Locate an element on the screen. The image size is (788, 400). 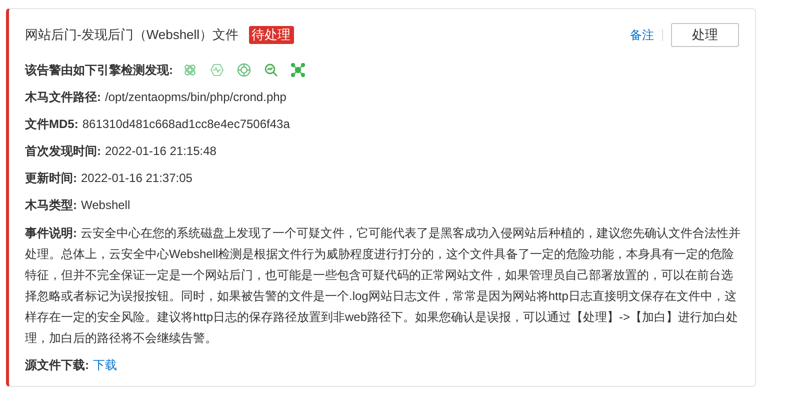
handle-button: 处理 is located at coordinates (705, 35).